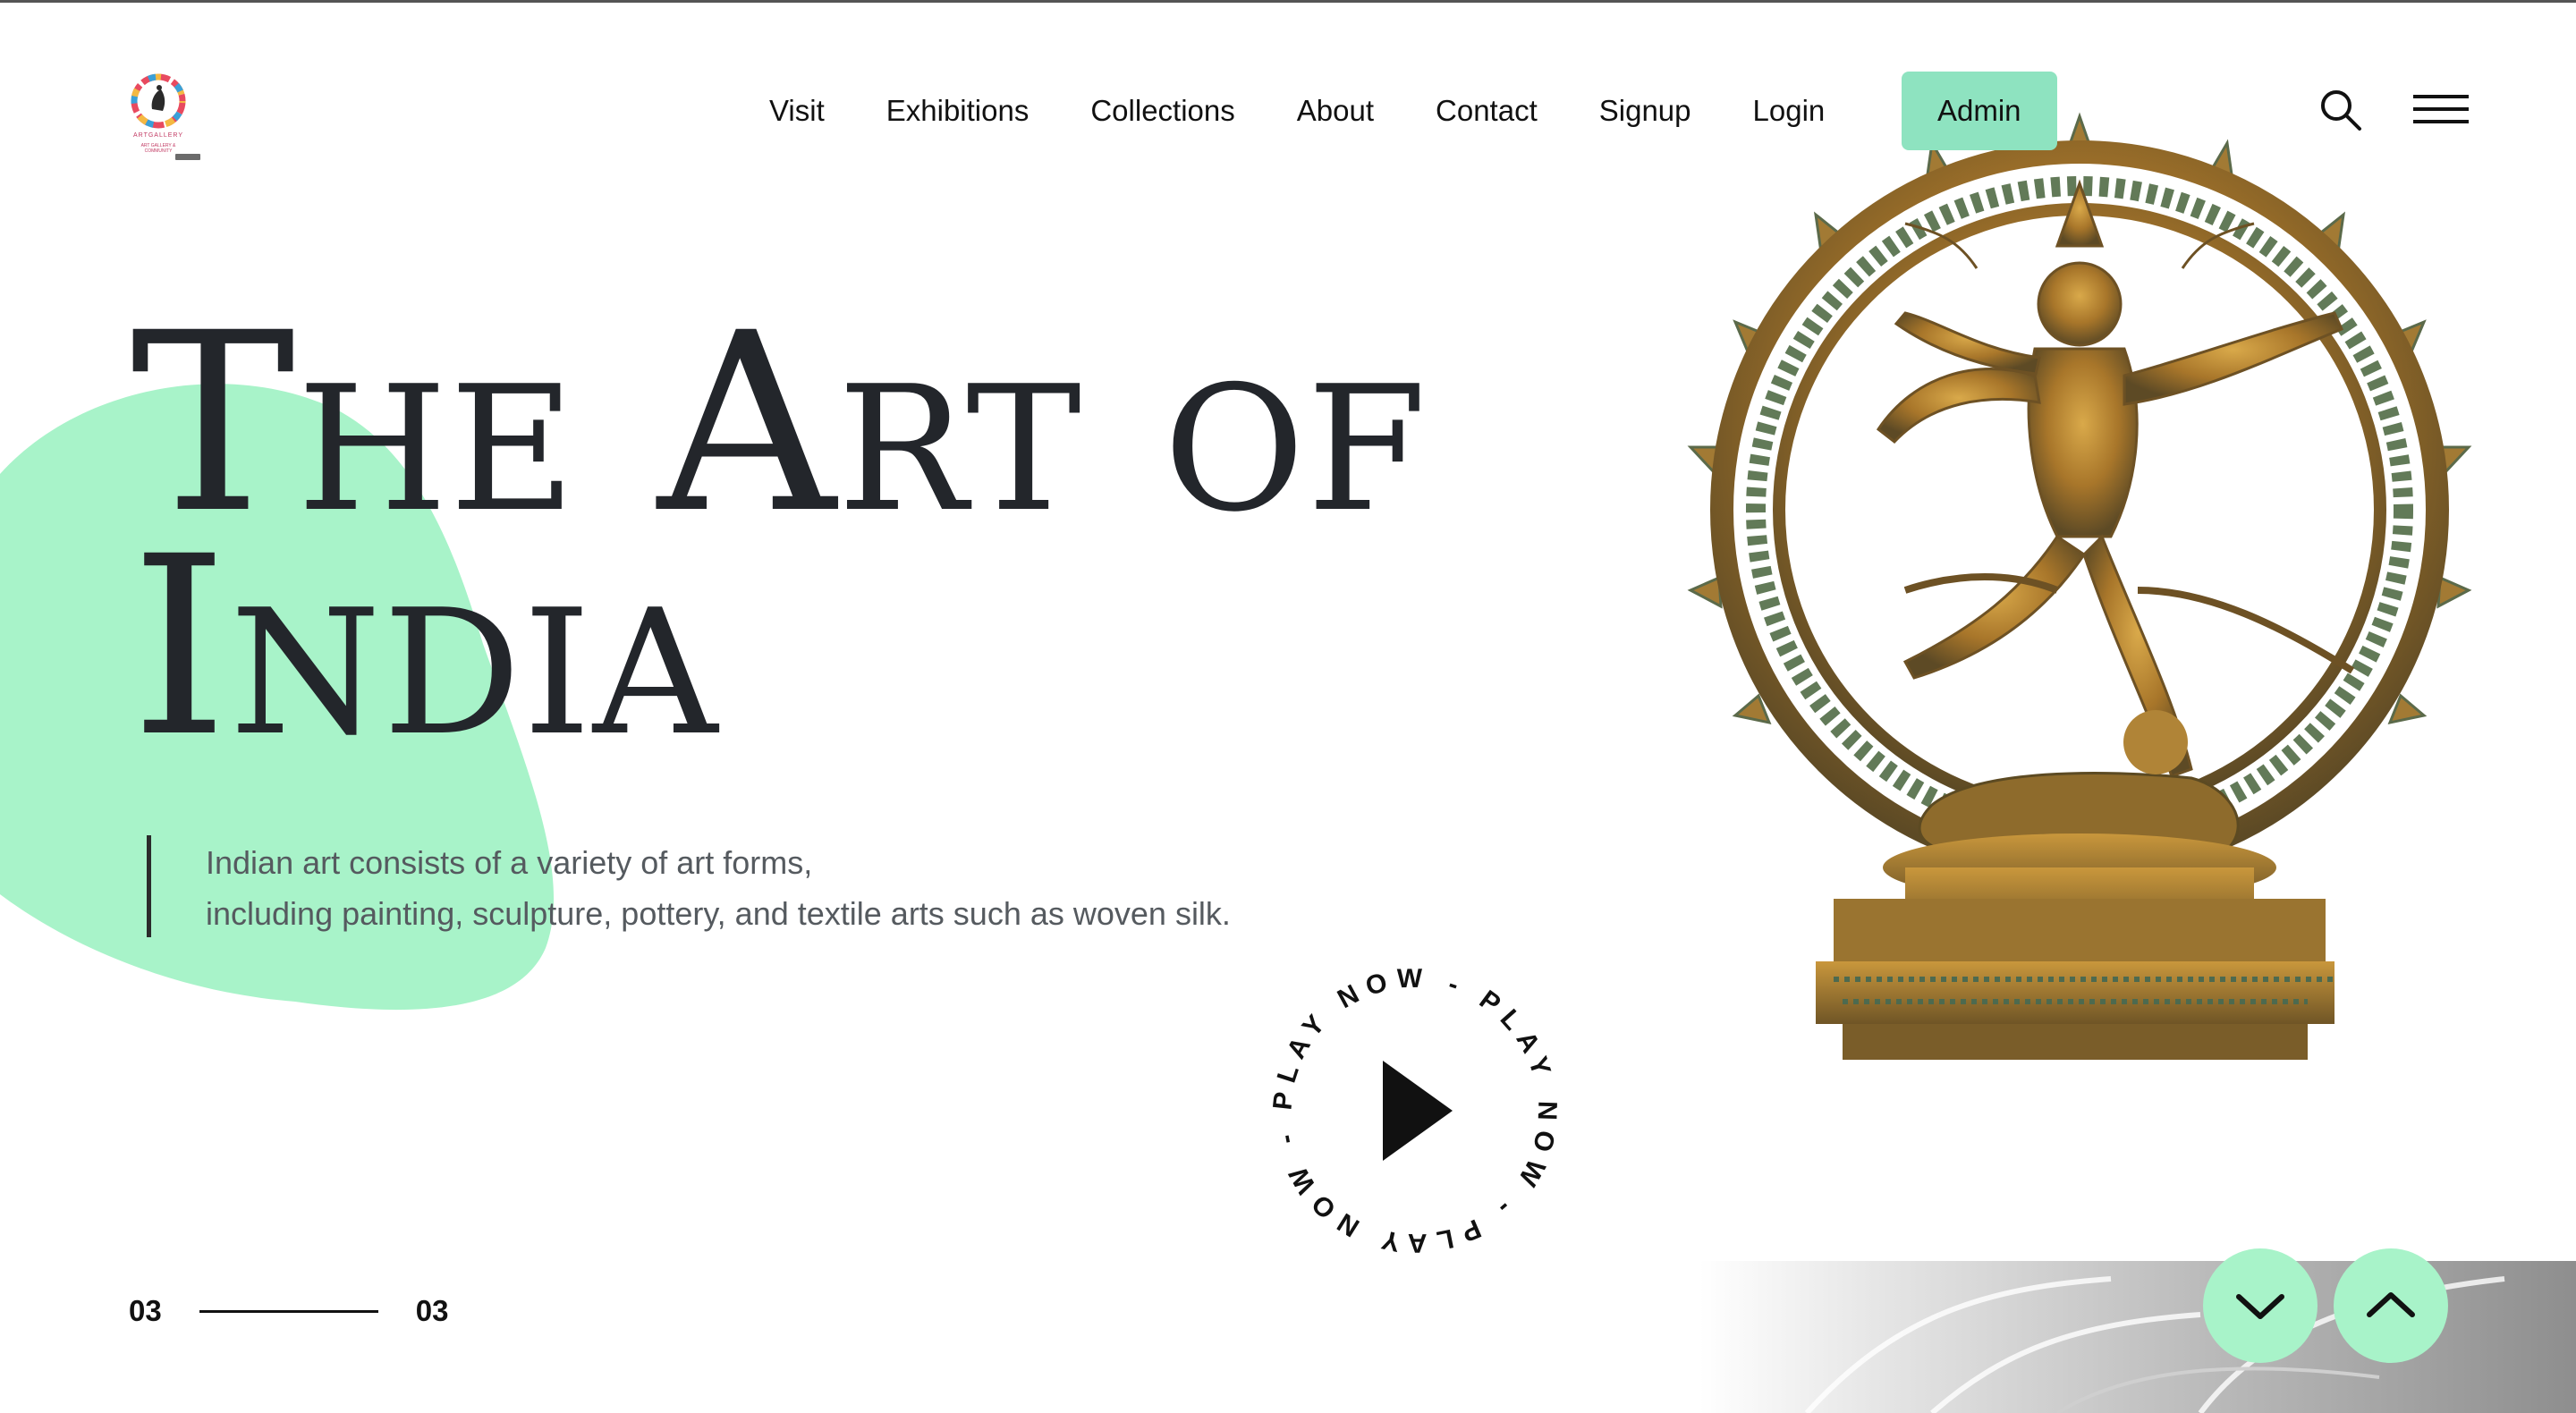 Image resolution: width=2576 pixels, height=1413 pixels. I want to click on hero-title-line-1: The Art of, so click(779, 424).